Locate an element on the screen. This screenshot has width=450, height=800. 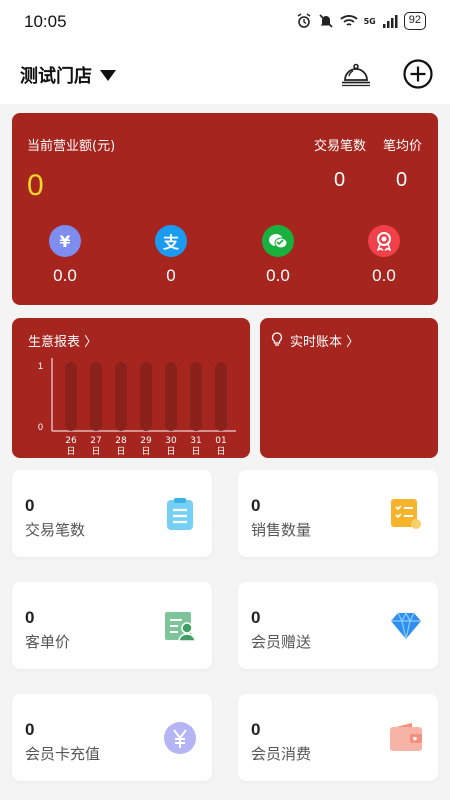
chart-y-tick-label: 1 is located at coordinates (40, 366).